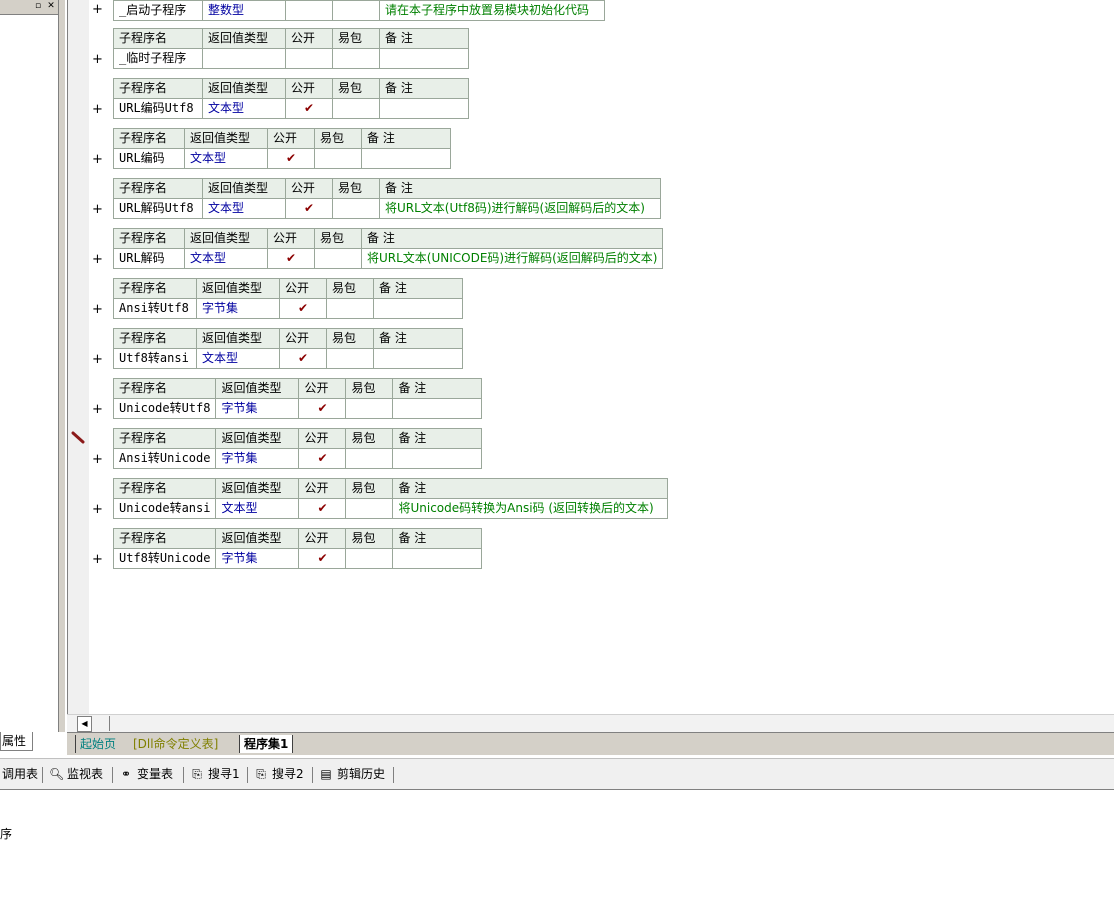 The width and height of the screenshot is (1114, 914). Describe the element at coordinates (244, 10) in the screenshot. I see `cell-type: 整数型` at that location.